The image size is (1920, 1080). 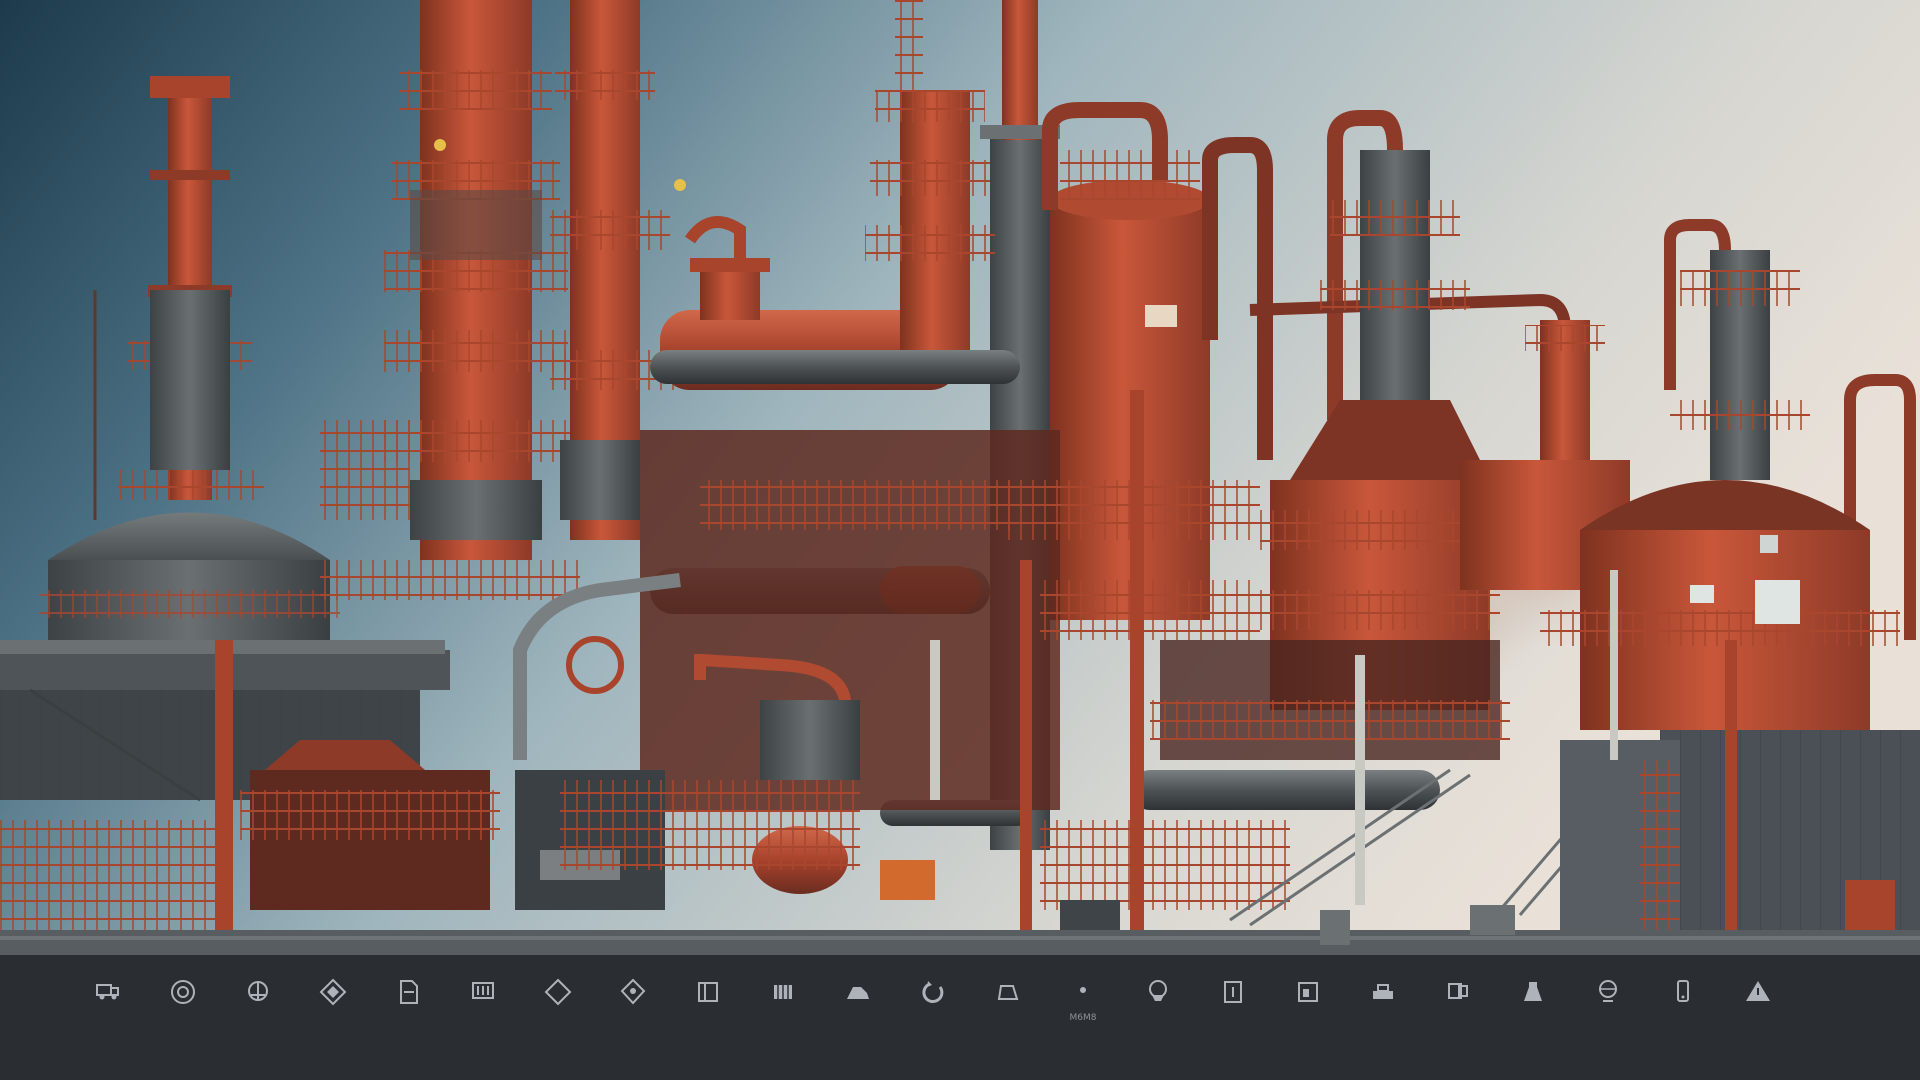 I want to click on truck-icon, so click(x=107, y=992).